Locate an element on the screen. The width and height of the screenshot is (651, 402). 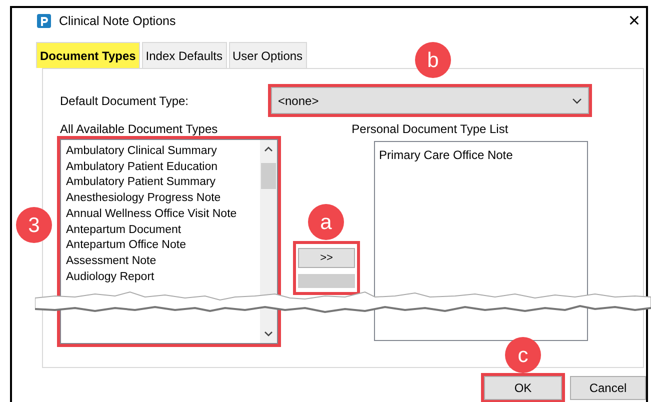
scroll-down-icon is located at coordinates (268, 333).